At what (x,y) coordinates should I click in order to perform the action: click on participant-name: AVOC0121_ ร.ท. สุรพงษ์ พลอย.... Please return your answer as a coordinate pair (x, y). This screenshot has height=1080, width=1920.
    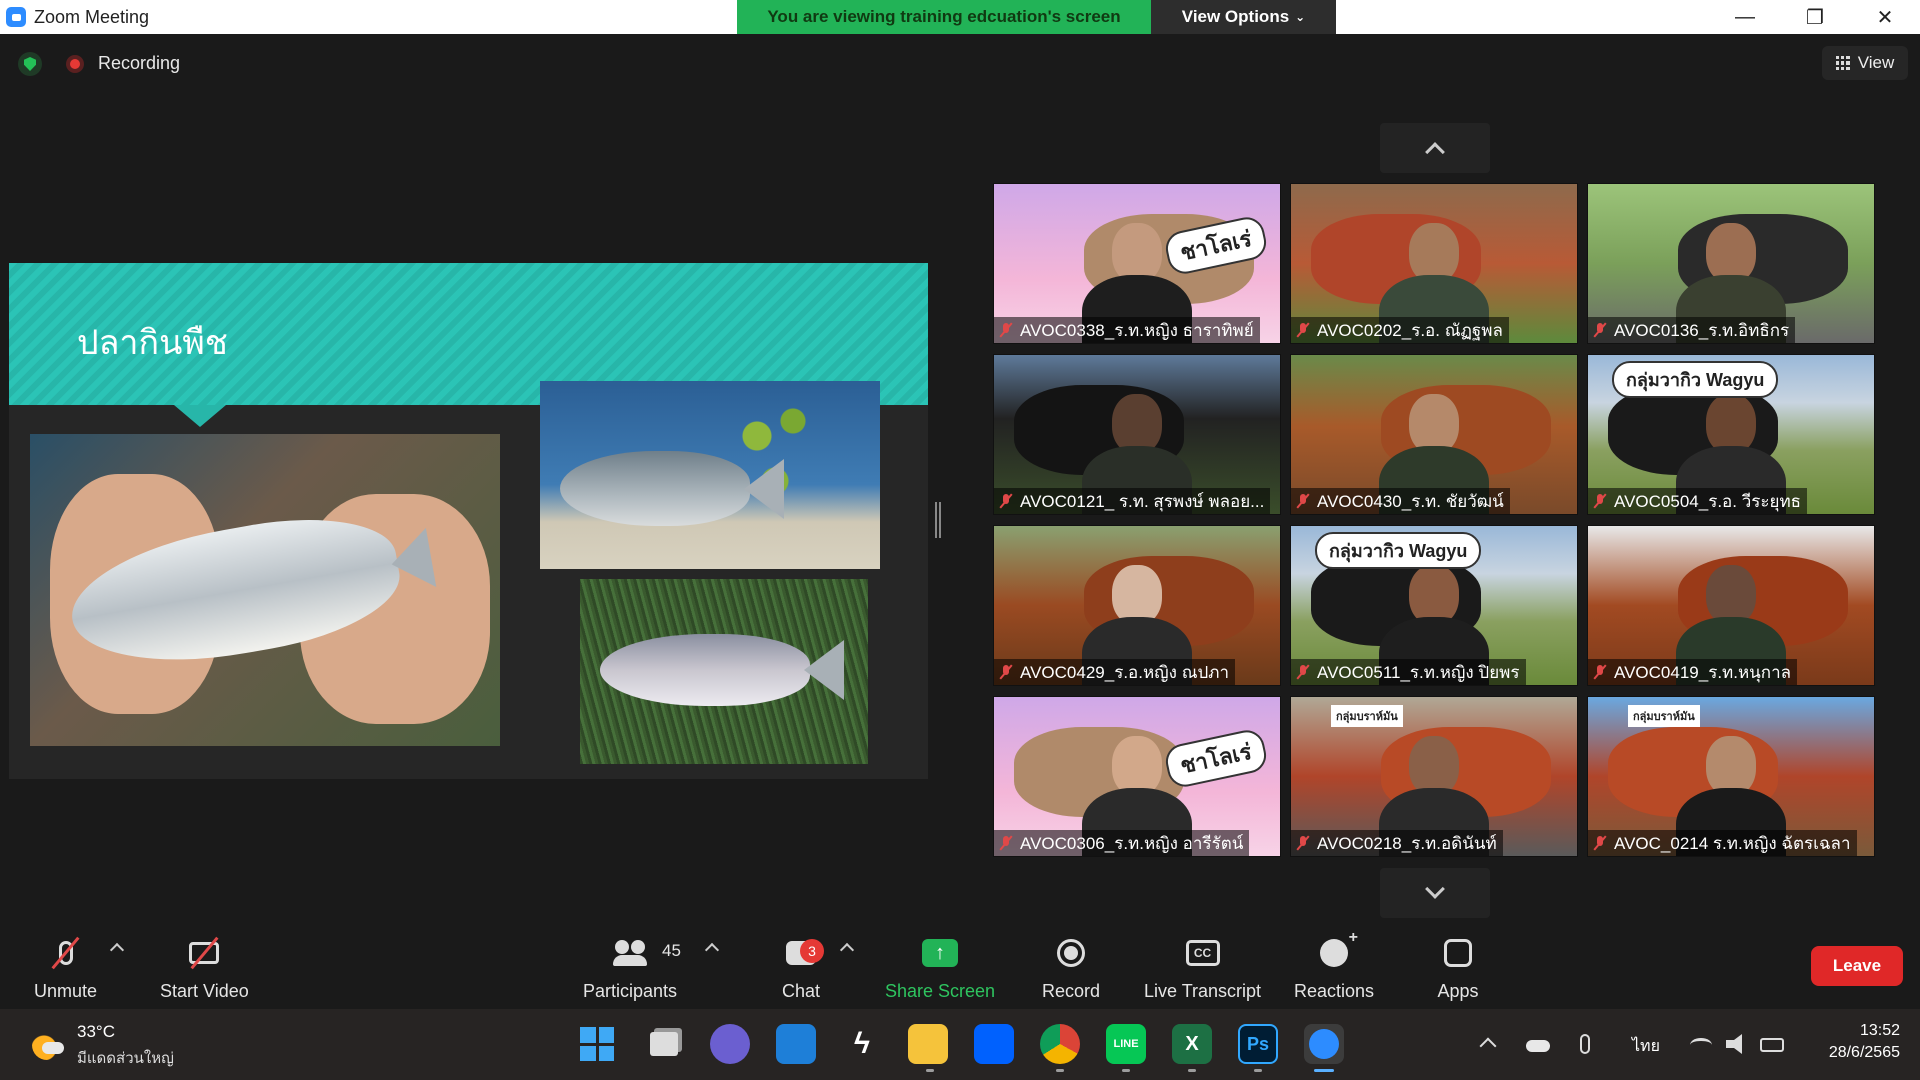
    Looking at the image, I should click on (1142, 501).